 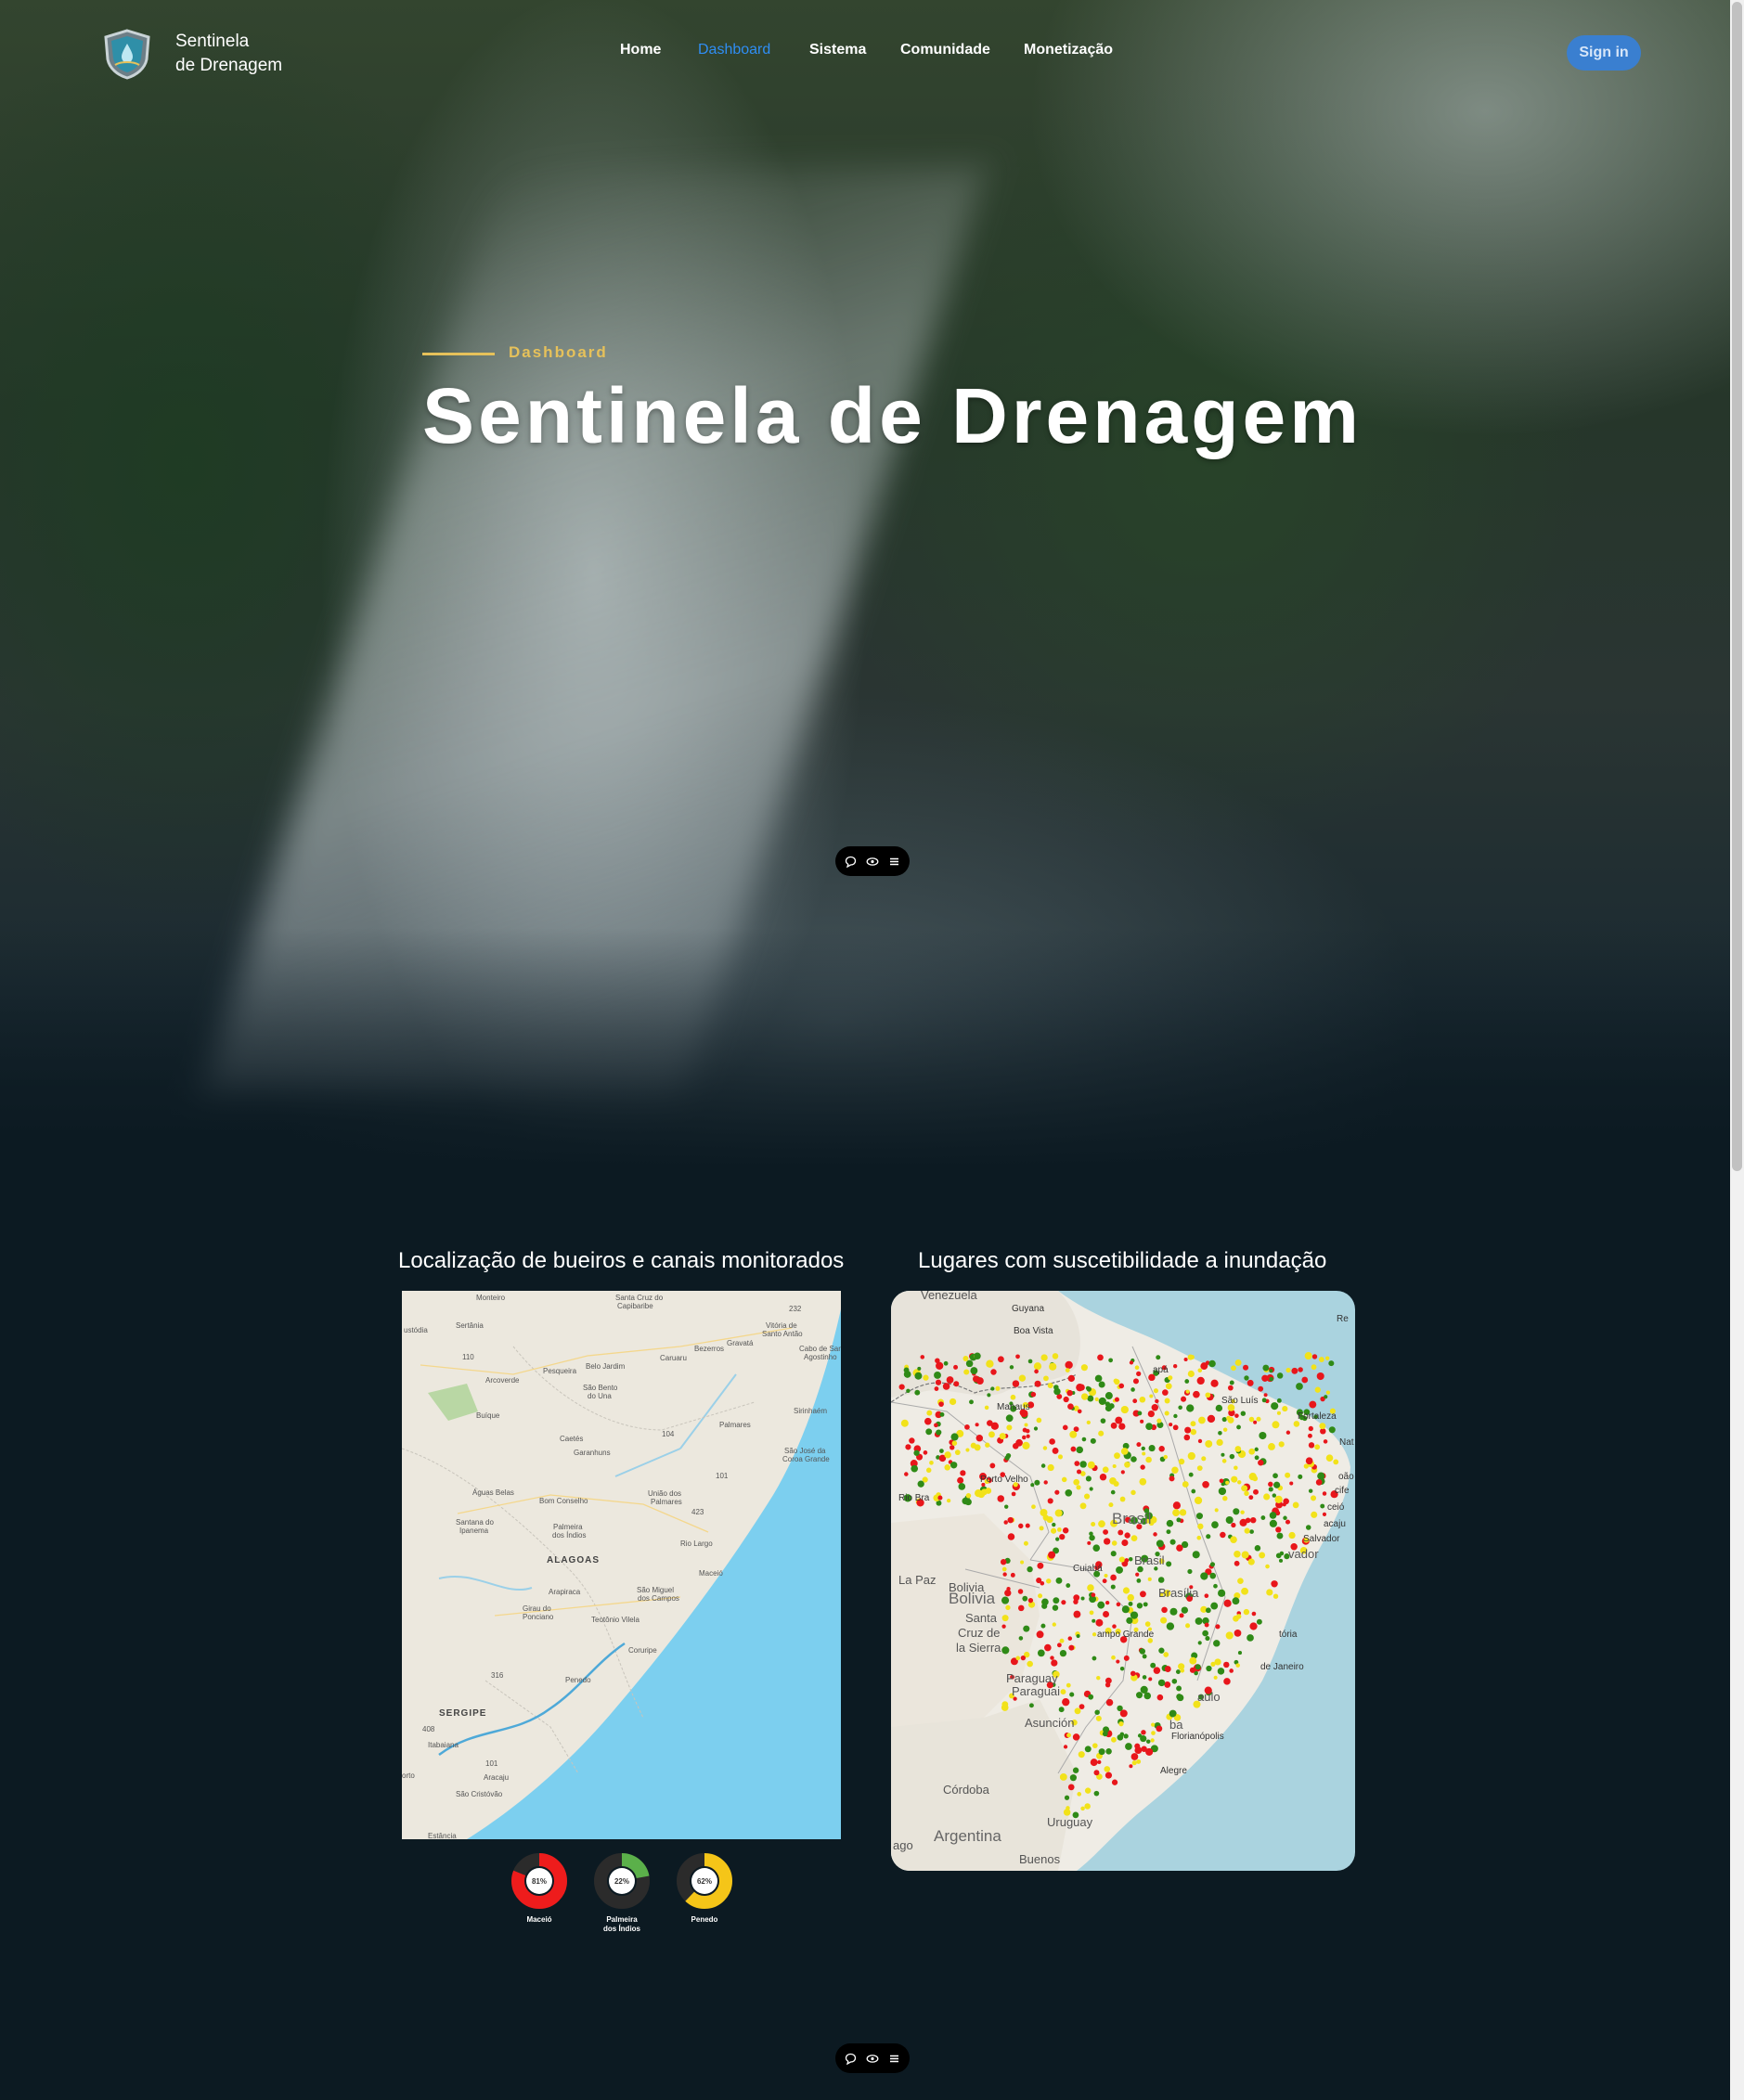 What do you see at coordinates (1604, 53) in the screenshot?
I see `sign-in-button: Sign in` at bounding box center [1604, 53].